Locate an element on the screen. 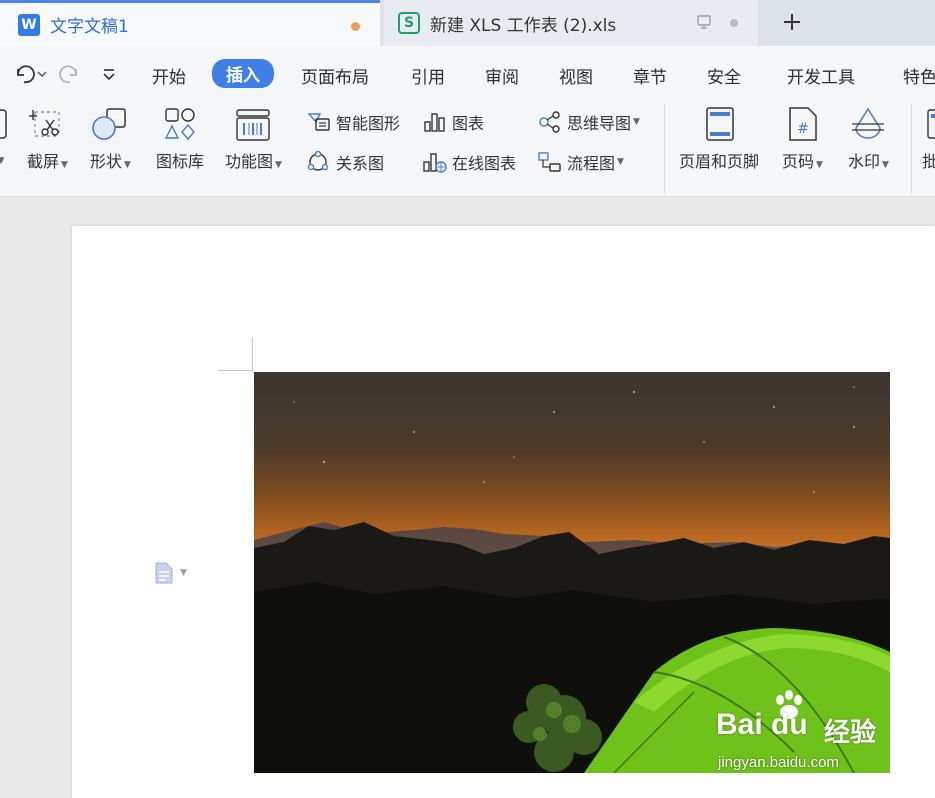 The image size is (935, 798). online-chart-label: 在线图表 is located at coordinates (484, 163).